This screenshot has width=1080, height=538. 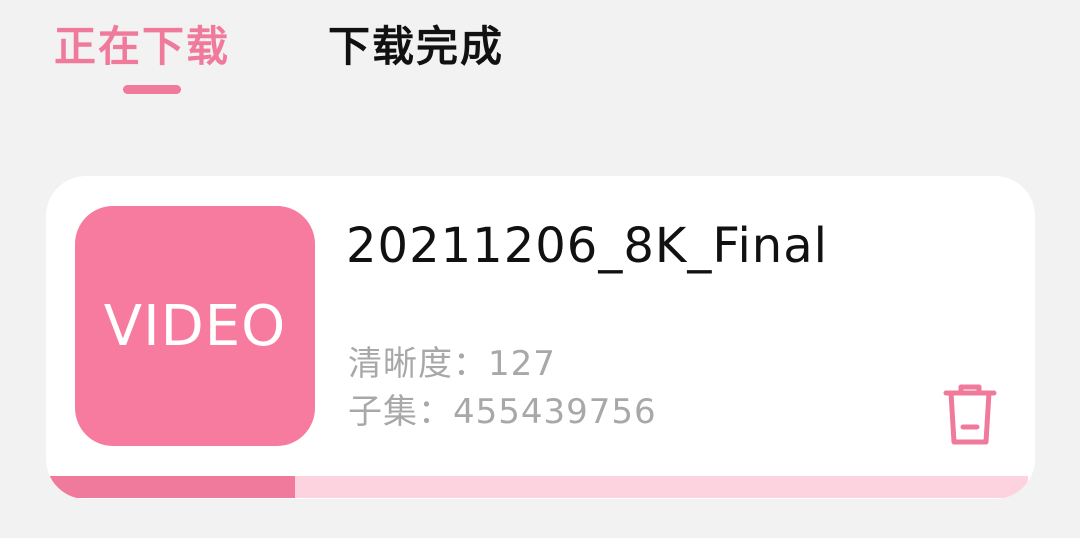 I want to click on video-thumbnail: VIDEO, so click(x=195, y=326).